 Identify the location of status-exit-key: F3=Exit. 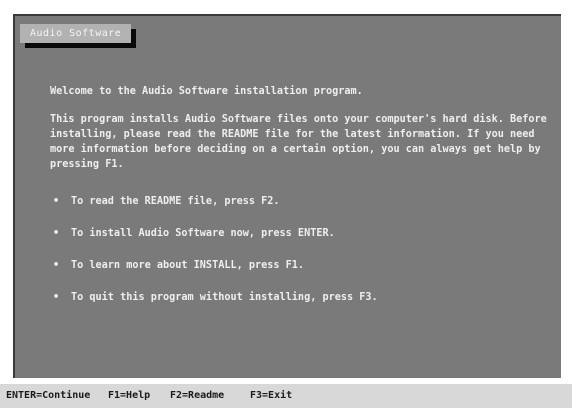
(271, 396).